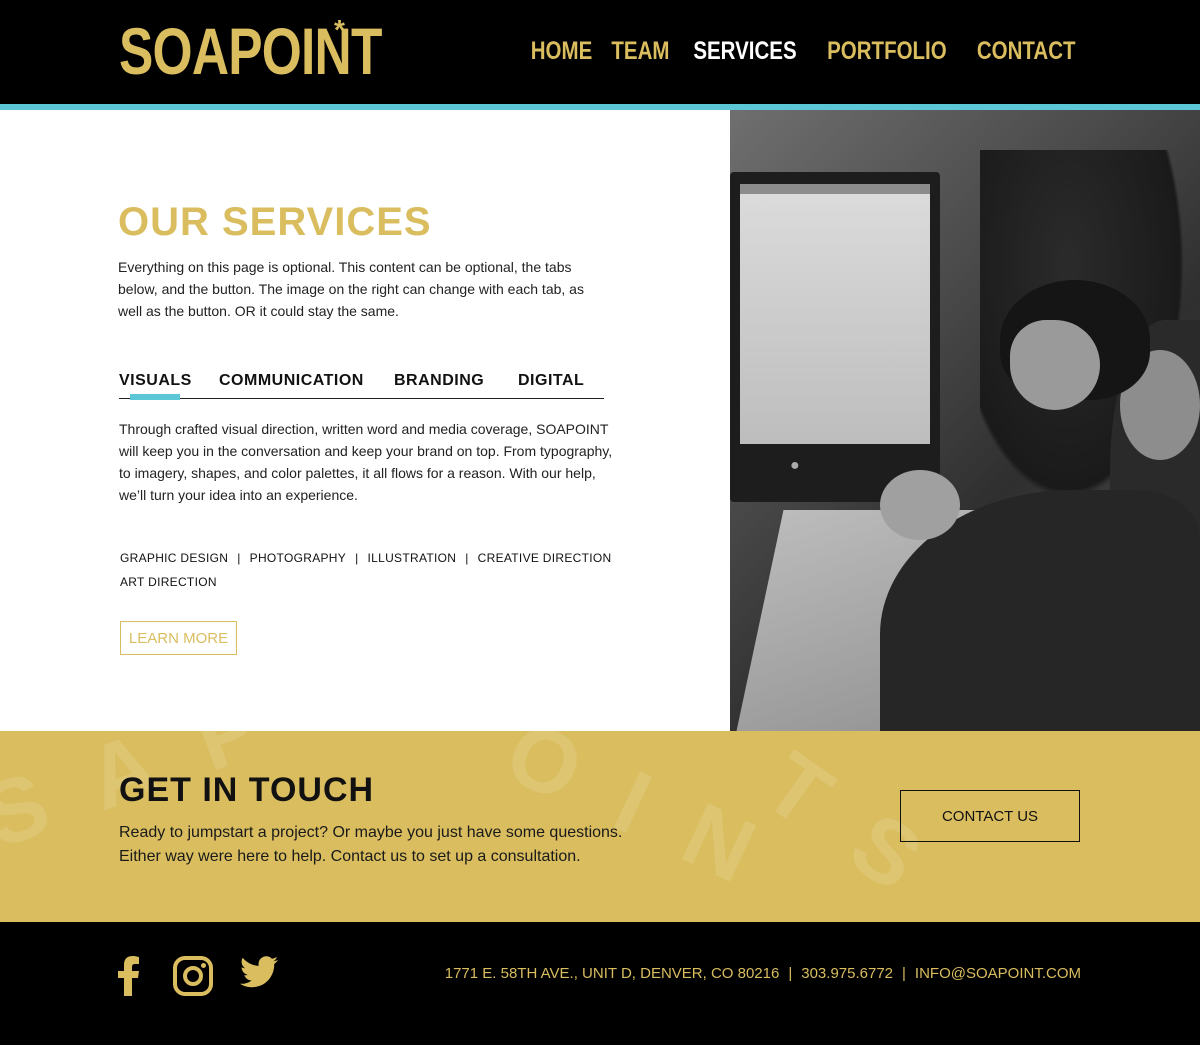 The image size is (1200, 1045). I want to click on tag-creative-direction: CREATIVE DIRECTION, so click(544, 558).